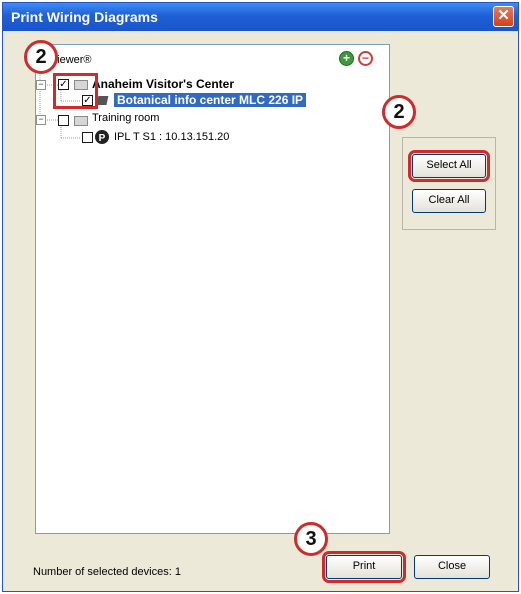  I want to click on callout-step-print: 3, so click(311, 539).